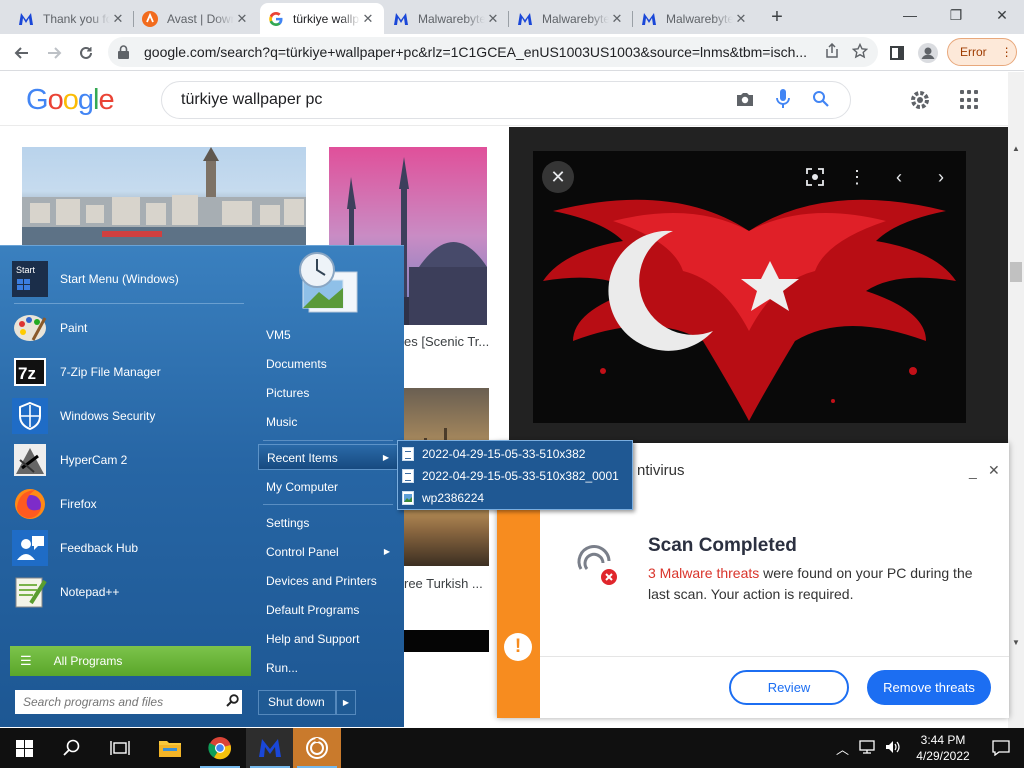 This screenshot has width=1024, height=768. Describe the element at coordinates (128, 592) in the screenshot. I see `program-notepadpp: Notepad++` at that location.